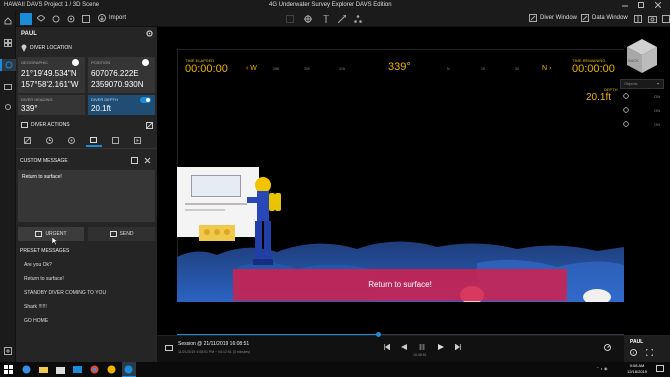 The width and height of the screenshot is (670, 377). Describe the element at coordinates (121, 75) in the screenshot. I see `position-card: POSITION 607076.222E 2359070.930N` at that location.